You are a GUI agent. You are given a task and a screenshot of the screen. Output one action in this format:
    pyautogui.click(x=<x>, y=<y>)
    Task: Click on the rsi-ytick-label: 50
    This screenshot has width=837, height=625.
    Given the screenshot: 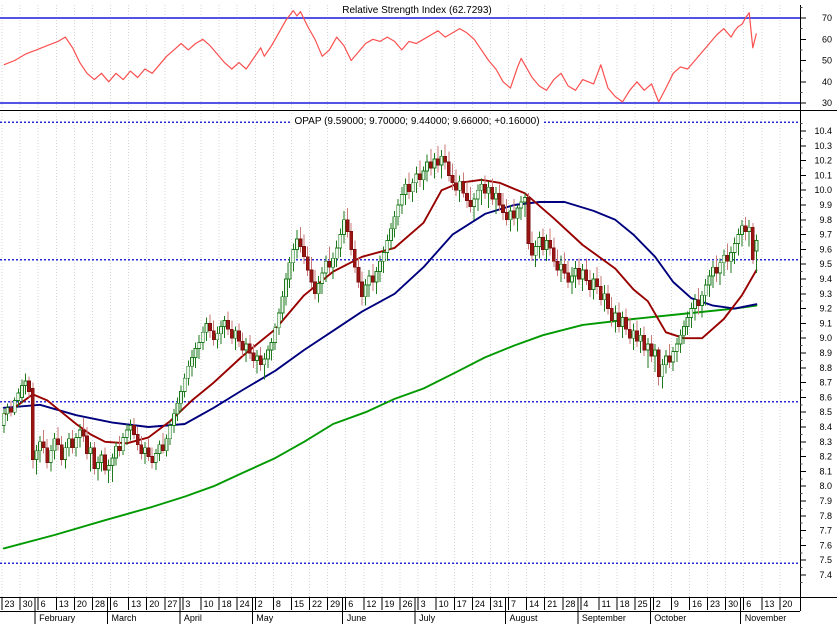 What is the action you would take?
    pyautogui.click(x=827, y=61)
    